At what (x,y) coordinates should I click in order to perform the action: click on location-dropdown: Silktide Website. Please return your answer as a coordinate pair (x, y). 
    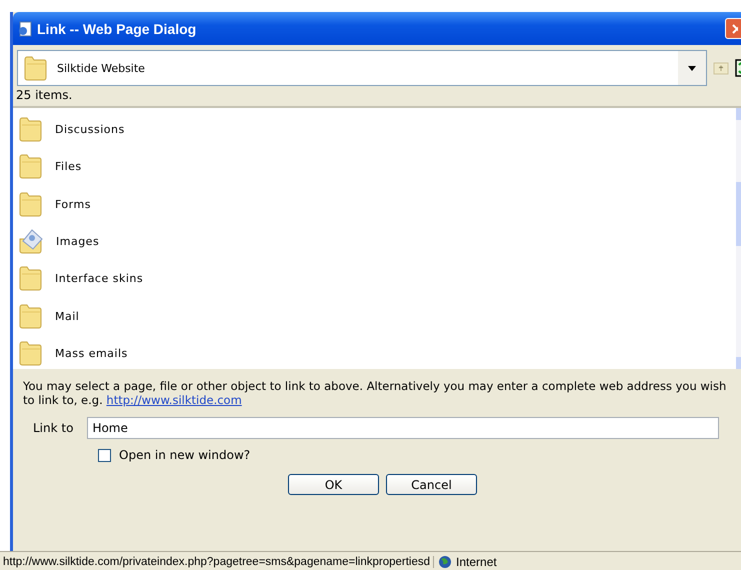
    Looking at the image, I should click on (362, 68).